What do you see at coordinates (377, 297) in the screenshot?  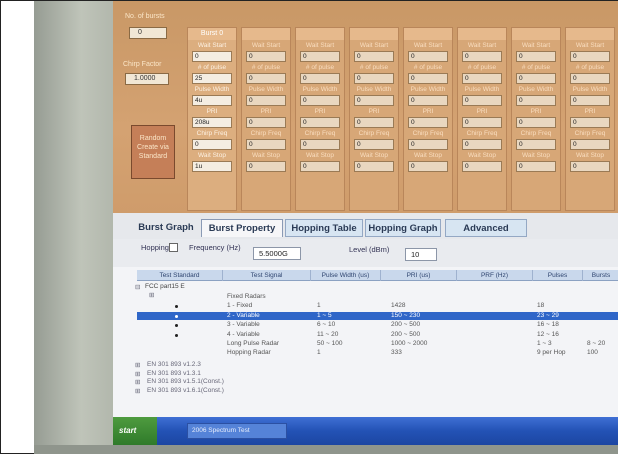 I see `table-row: Fixed Radars` at bounding box center [377, 297].